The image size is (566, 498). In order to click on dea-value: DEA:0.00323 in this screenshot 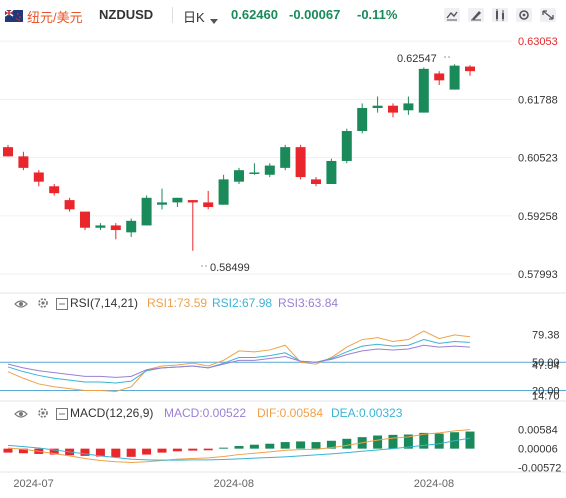, I will do `click(367, 413)`.